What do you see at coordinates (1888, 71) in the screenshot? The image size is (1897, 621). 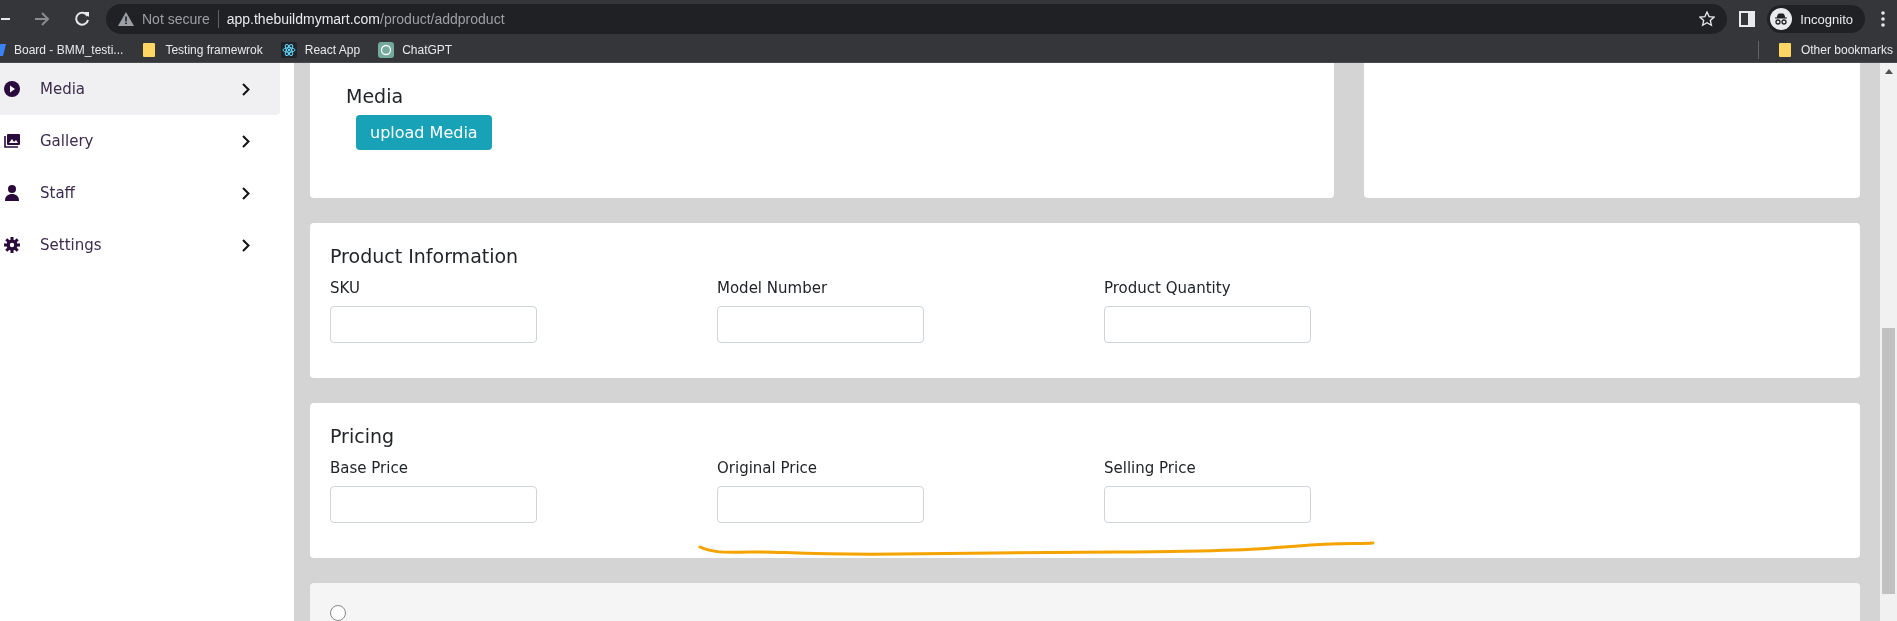 I see `scroll-up-icon` at bounding box center [1888, 71].